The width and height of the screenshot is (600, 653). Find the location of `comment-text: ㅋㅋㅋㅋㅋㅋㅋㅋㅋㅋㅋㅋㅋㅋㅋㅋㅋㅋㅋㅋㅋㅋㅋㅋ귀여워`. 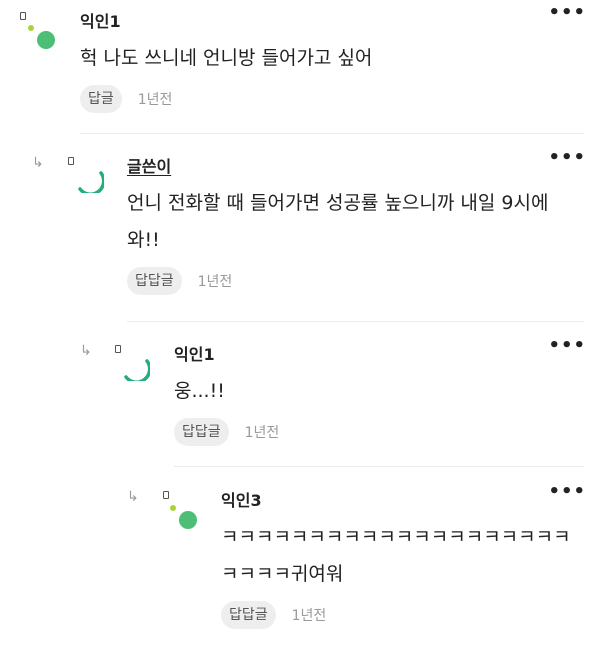

comment-text: ㅋㅋㅋㅋㅋㅋㅋㅋㅋㅋㅋㅋㅋㅋㅋㅋㅋㅋㅋㅋㅋㅋㅋㅋ귀여워 is located at coordinates (396, 555).